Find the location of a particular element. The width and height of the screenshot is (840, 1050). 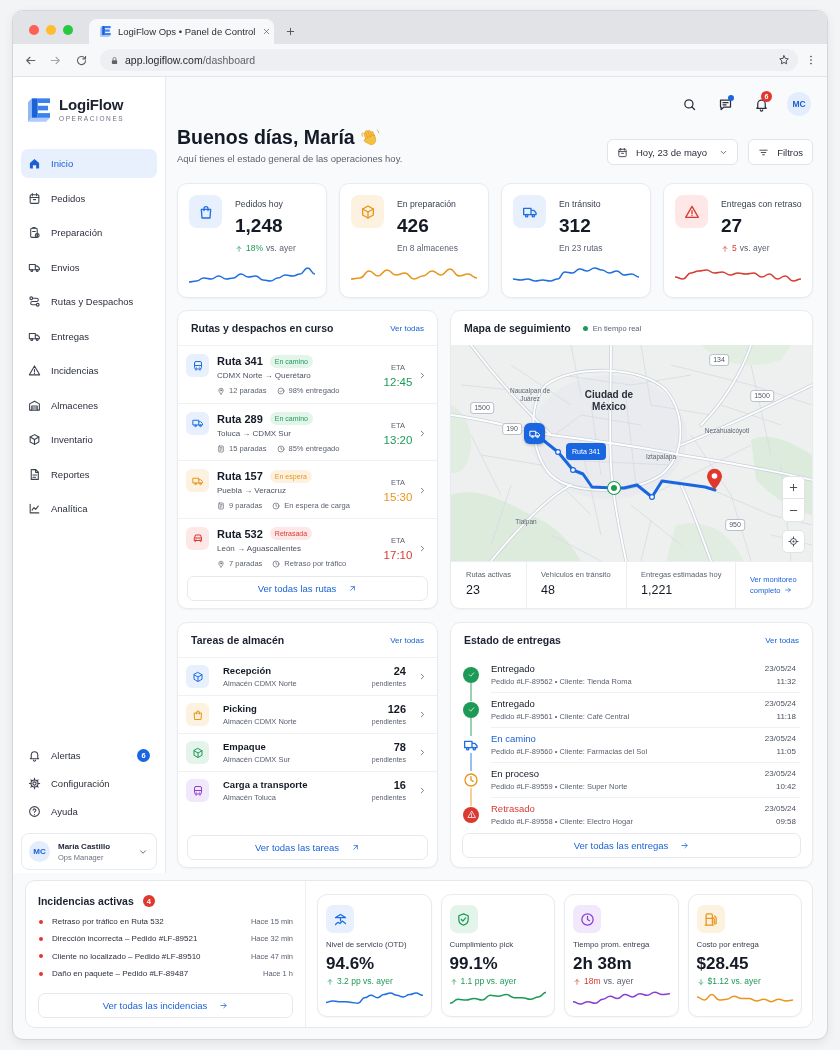

kpi-value: 94.6% is located at coordinates (351, 964).